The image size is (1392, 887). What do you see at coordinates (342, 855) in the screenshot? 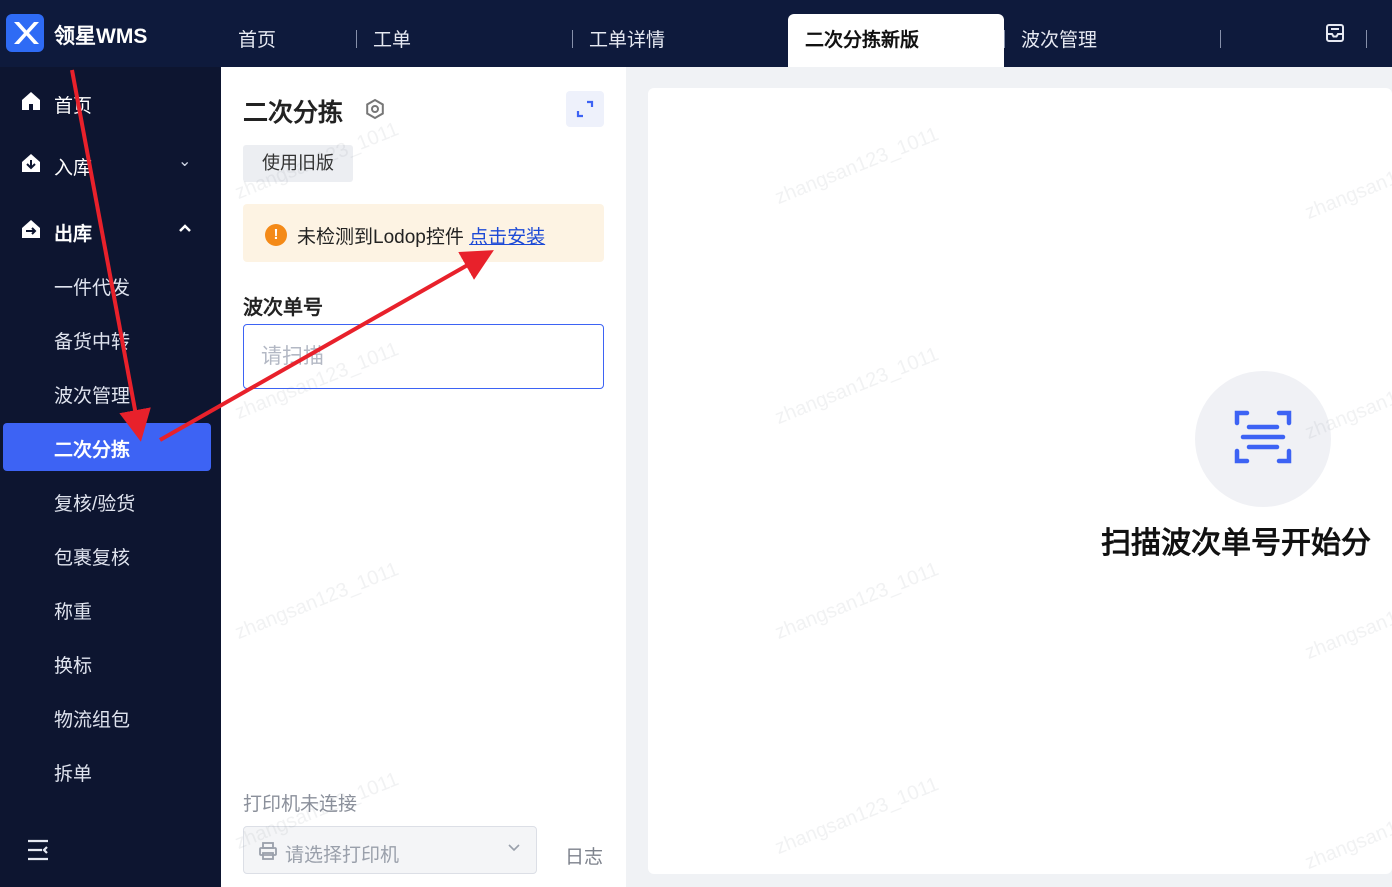
I see `printer-select-value: 请选择打印机` at bounding box center [342, 855].